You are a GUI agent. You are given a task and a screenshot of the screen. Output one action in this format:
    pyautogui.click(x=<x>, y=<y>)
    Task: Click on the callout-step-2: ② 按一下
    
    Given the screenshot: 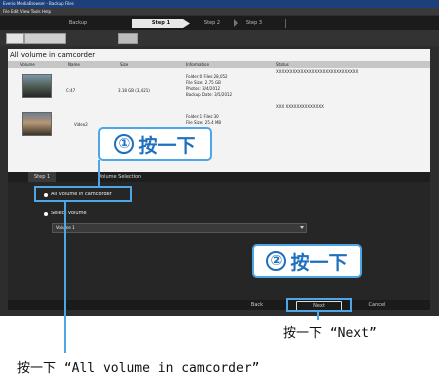 What is the action you would take?
    pyautogui.click(x=307, y=261)
    